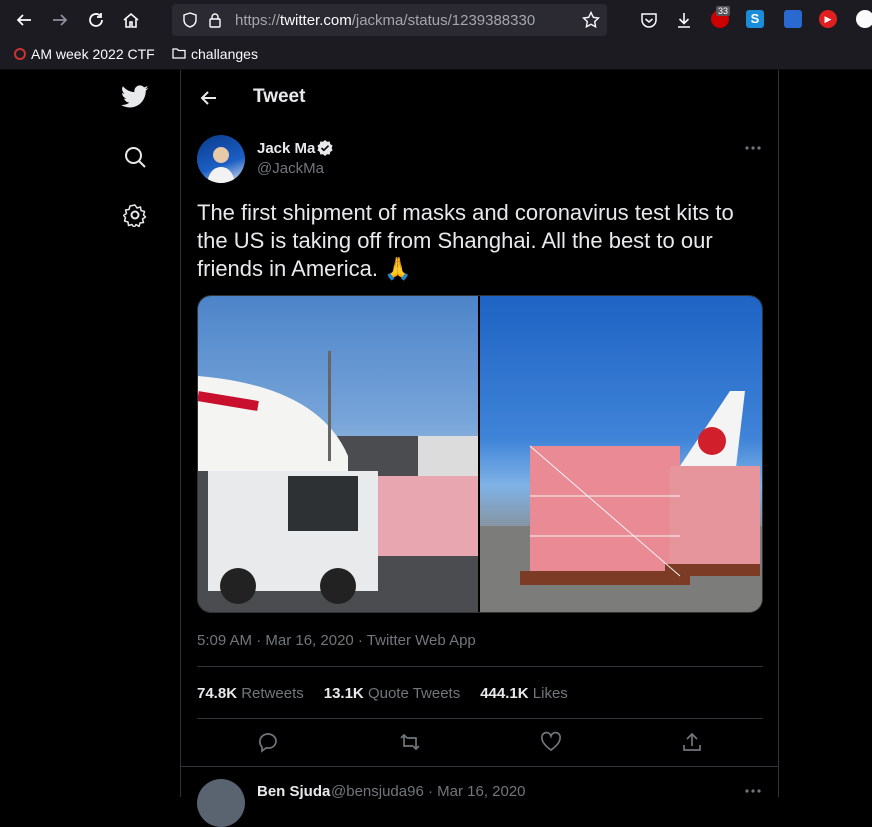 This screenshot has height=827, width=872. What do you see at coordinates (692, 742) in the screenshot?
I see `share-icon` at bounding box center [692, 742].